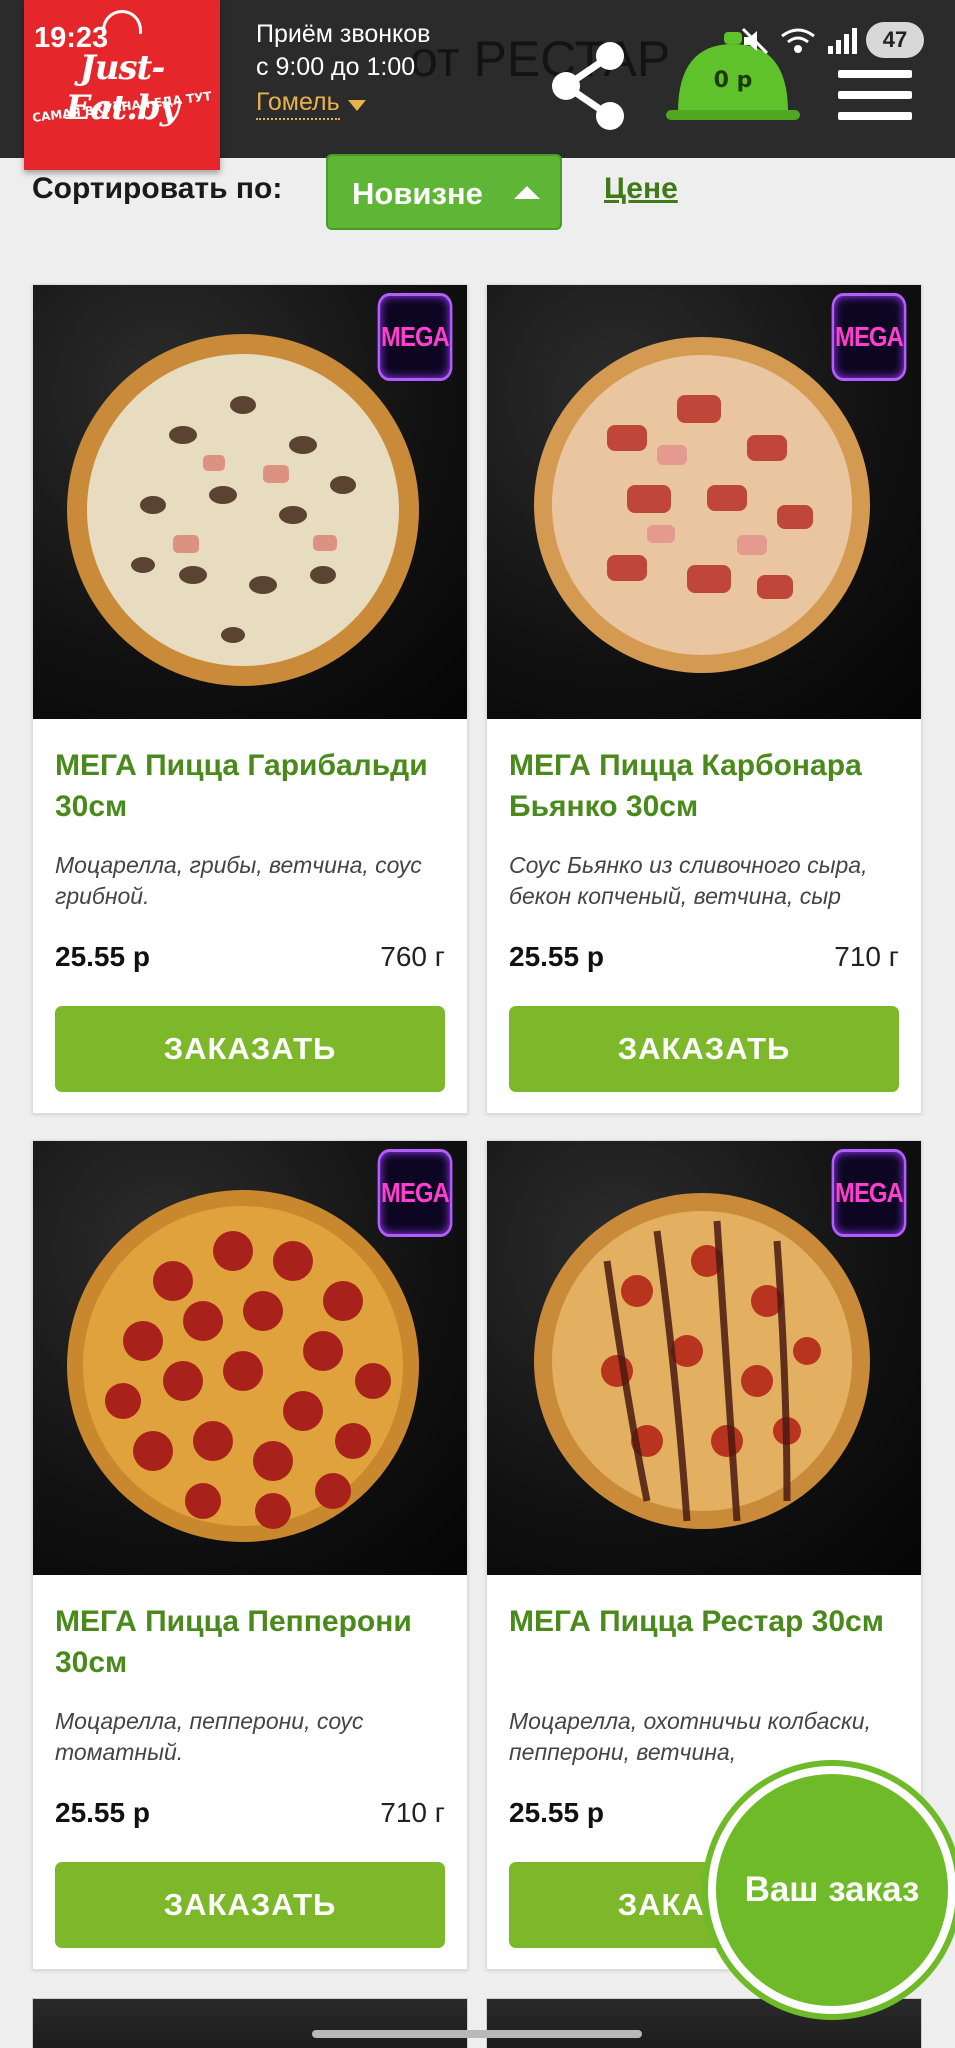 The width and height of the screenshot is (955, 2048). What do you see at coordinates (343, 34) in the screenshot?
I see `call-hours-line1: Приём звонков` at bounding box center [343, 34].